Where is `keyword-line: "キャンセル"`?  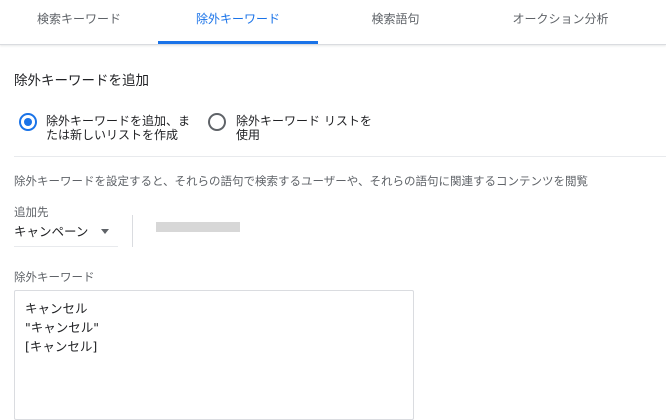
keyword-line: "キャンセル" is located at coordinates (62, 327).